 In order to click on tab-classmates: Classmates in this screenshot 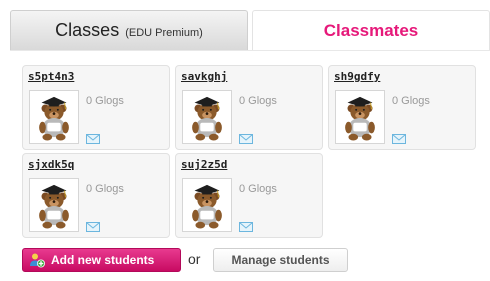, I will do `click(371, 30)`.